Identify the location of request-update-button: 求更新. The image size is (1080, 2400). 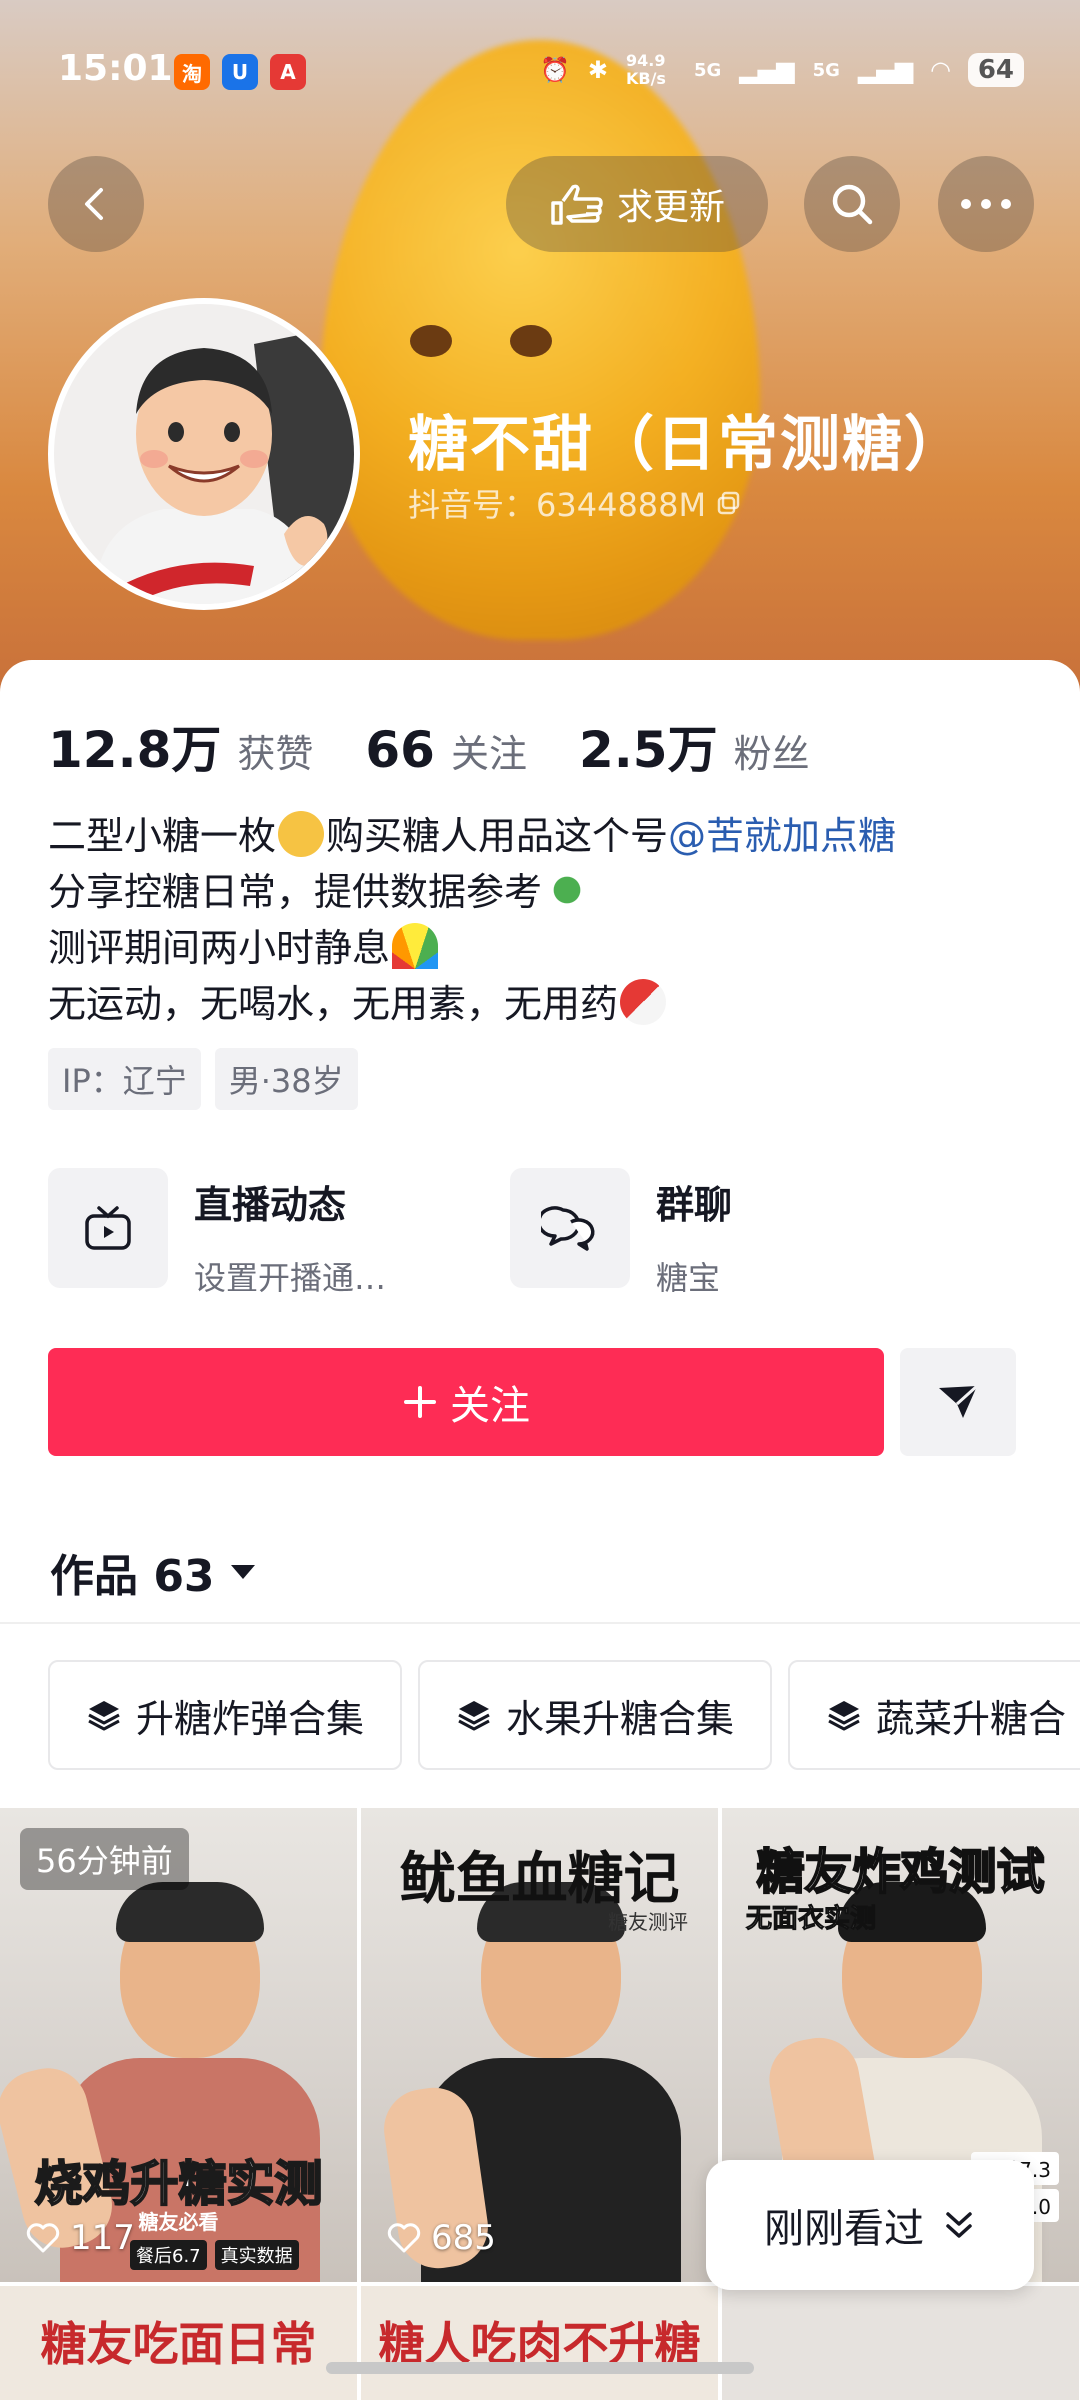
(637, 204).